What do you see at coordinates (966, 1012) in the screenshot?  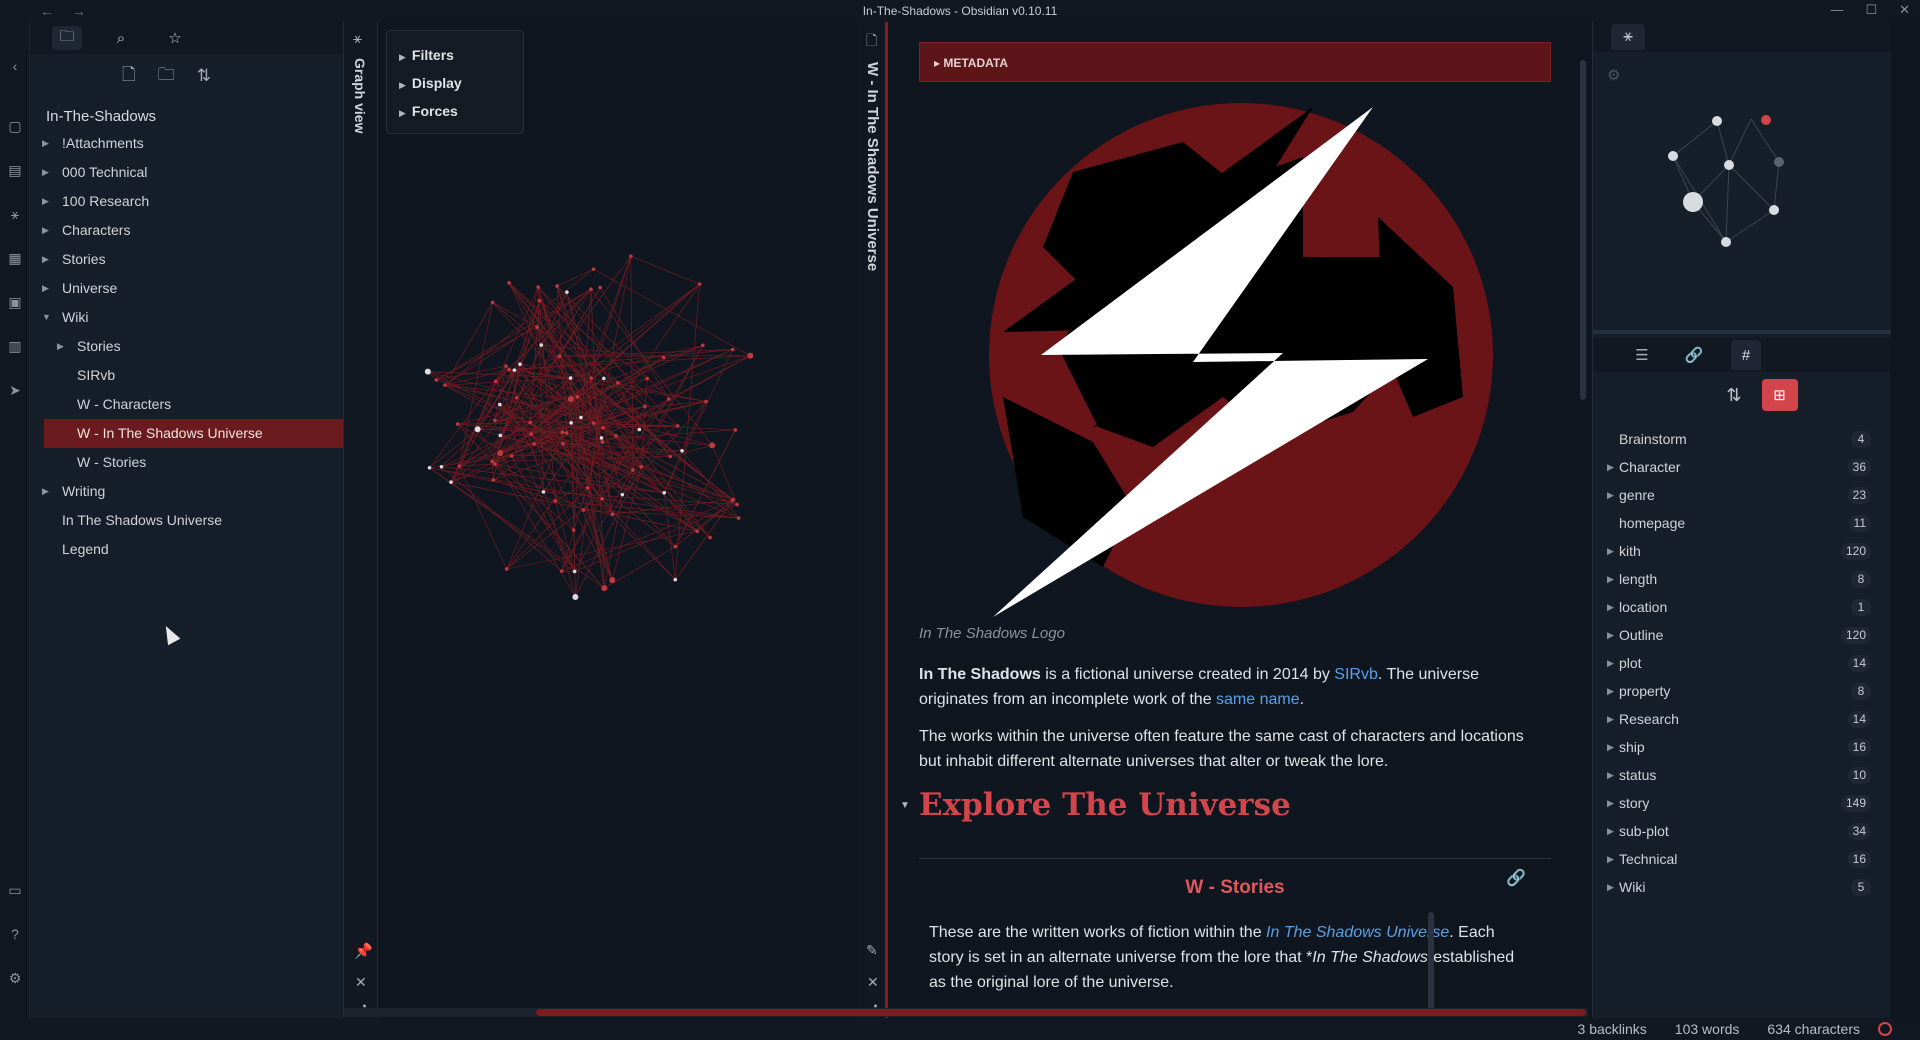 I see `workspace-scrollbar` at bounding box center [966, 1012].